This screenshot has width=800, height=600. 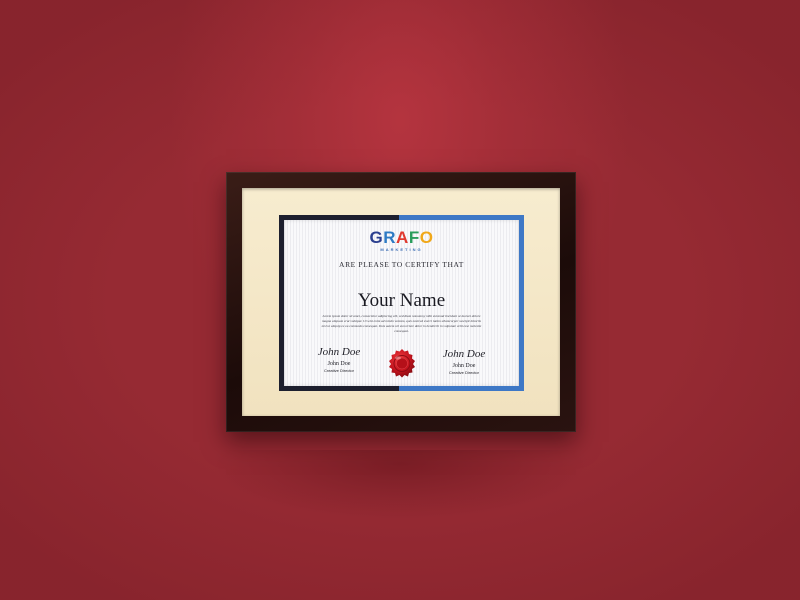 I want to click on wax-seal-icon, so click(x=402, y=363).